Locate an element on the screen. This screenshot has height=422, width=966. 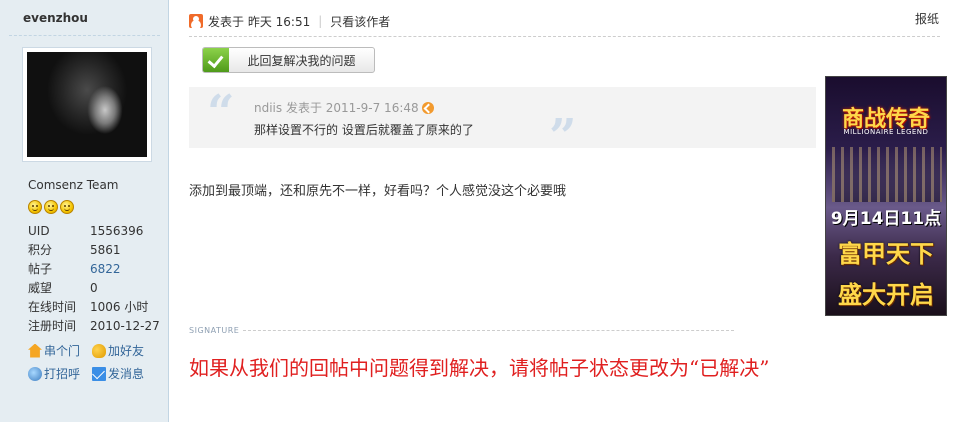
quote-open-icon: “ is located at coordinates (221, 113).